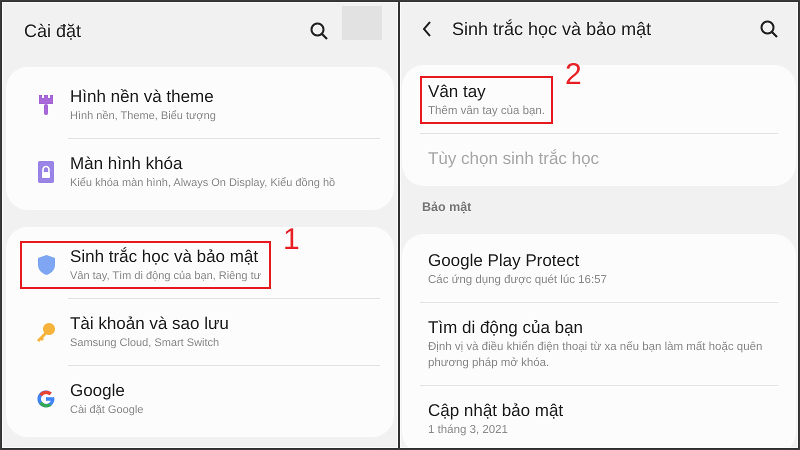  Describe the element at coordinates (496, 411) in the screenshot. I see `item-title: Cập nhật bảo mật` at that location.